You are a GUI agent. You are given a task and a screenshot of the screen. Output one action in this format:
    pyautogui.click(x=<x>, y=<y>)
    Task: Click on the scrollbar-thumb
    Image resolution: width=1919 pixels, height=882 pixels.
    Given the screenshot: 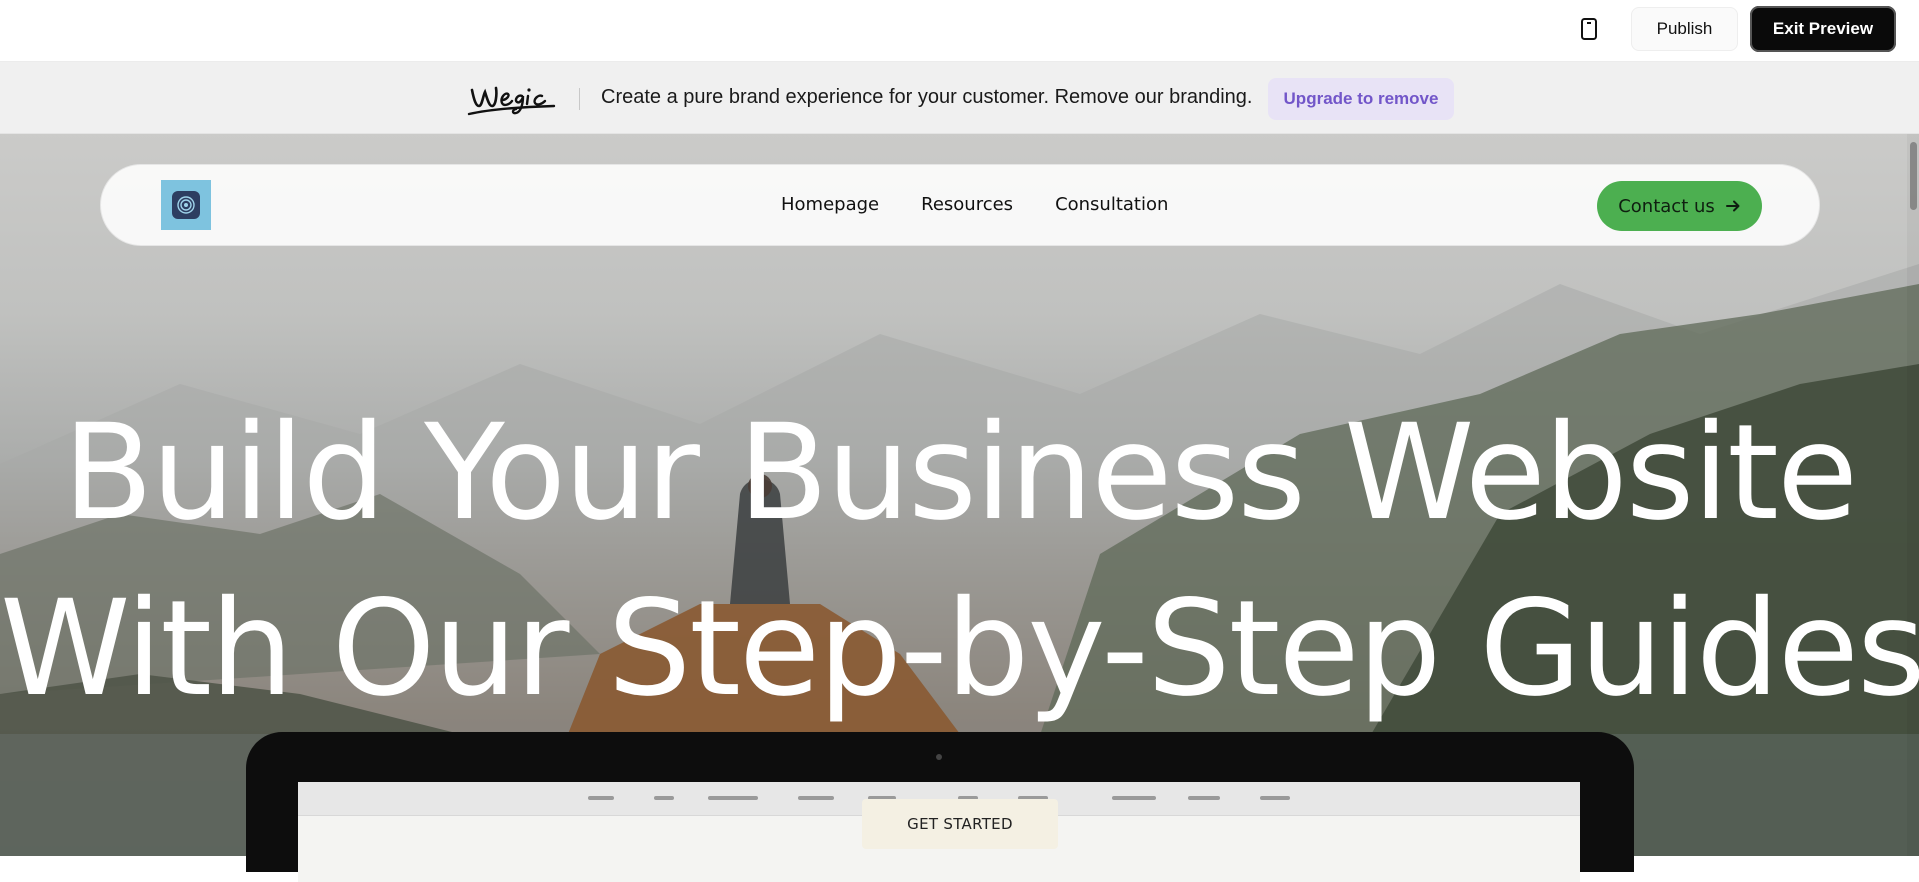 What is the action you would take?
    pyautogui.click(x=1913, y=176)
    